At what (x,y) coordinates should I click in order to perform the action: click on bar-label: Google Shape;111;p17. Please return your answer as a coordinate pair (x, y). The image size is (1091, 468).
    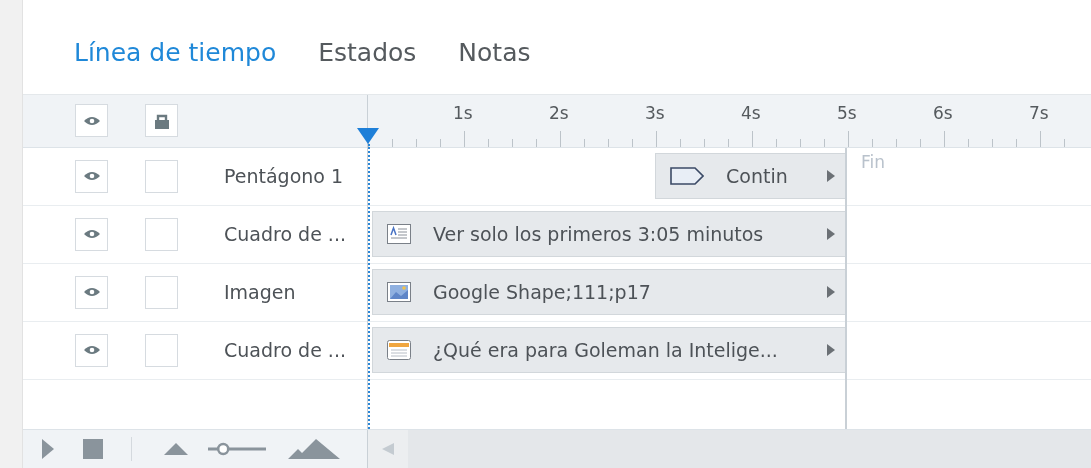
    Looking at the image, I should click on (542, 292).